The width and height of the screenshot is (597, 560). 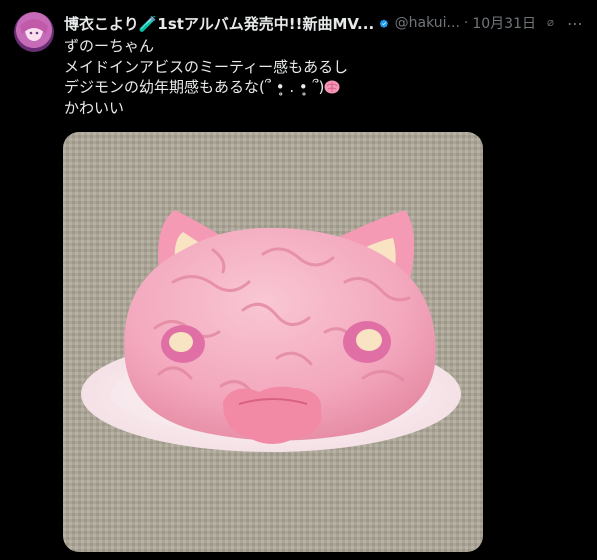 What do you see at coordinates (194, 87) in the screenshot?
I see `tweet-line-text: デジモンの幼年期感もあるな(՞ •̥ . •̥ ՞)` at bounding box center [194, 87].